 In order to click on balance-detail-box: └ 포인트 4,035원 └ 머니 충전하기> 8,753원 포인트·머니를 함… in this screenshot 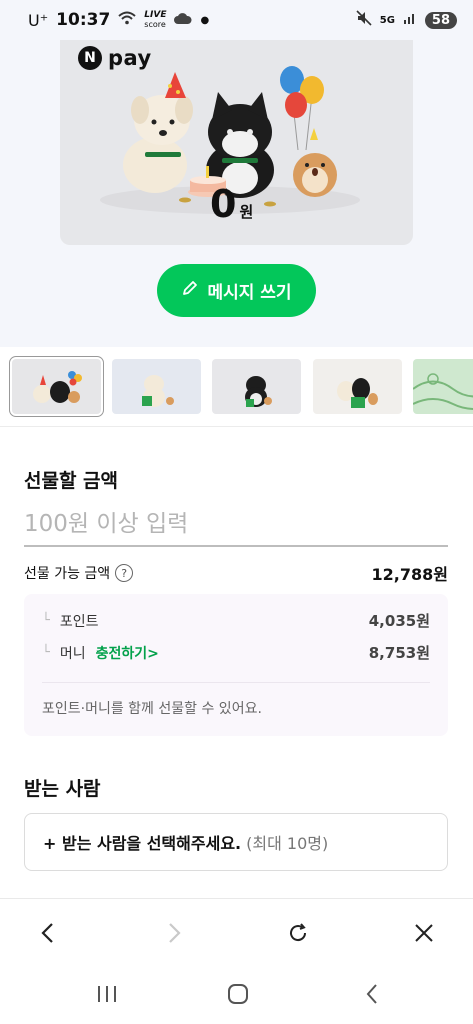, I will do `click(236, 665)`.